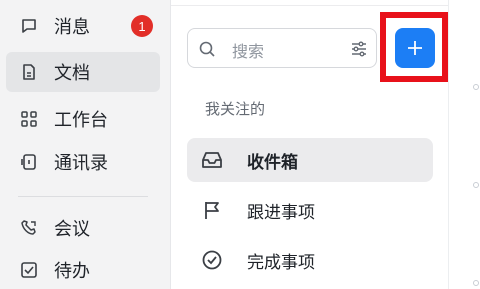  I want to click on list-item-label: 跟进事项, so click(281, 213).